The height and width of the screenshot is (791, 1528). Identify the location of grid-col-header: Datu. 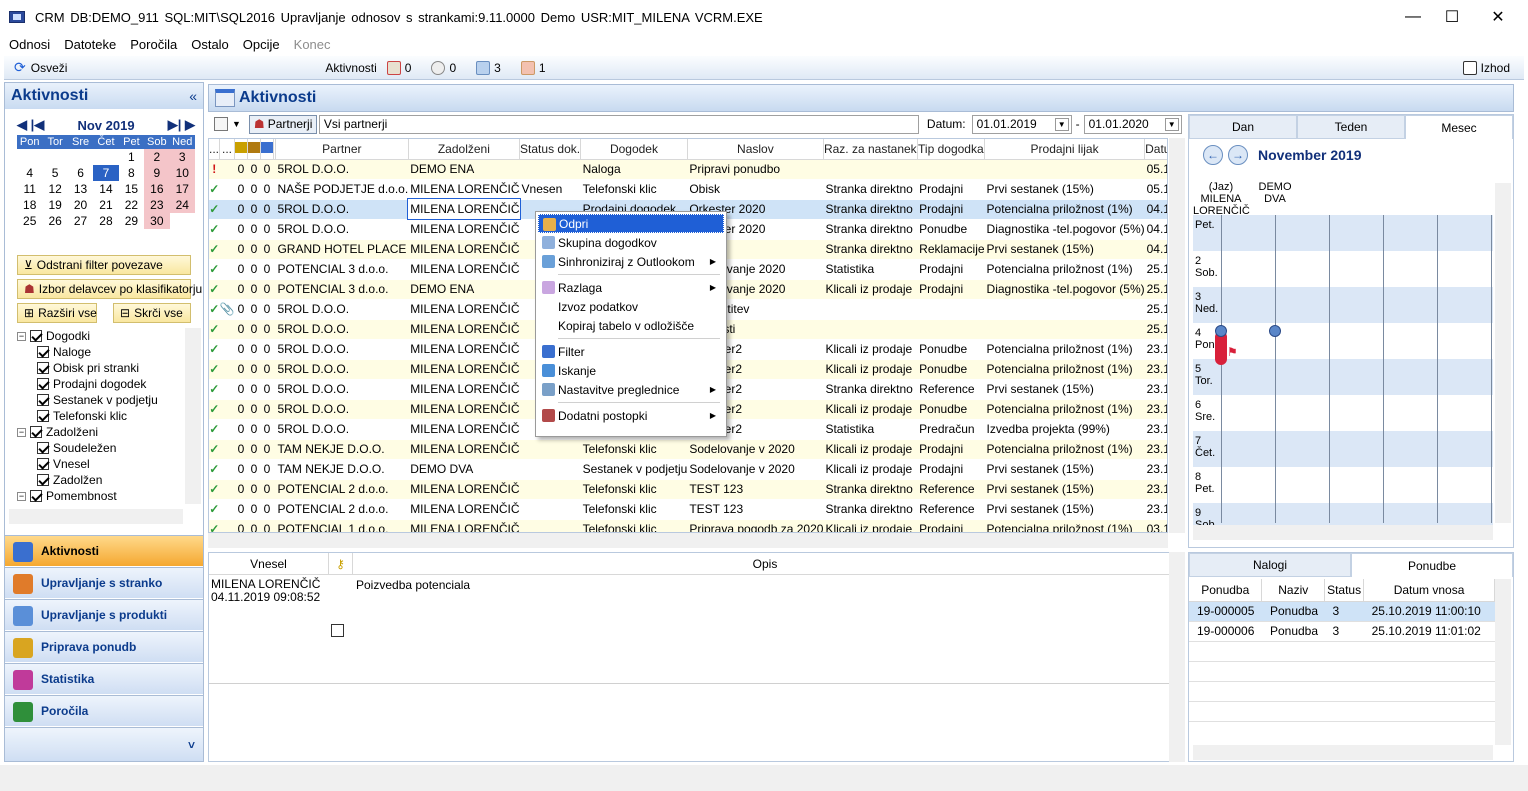
(1155, 149).